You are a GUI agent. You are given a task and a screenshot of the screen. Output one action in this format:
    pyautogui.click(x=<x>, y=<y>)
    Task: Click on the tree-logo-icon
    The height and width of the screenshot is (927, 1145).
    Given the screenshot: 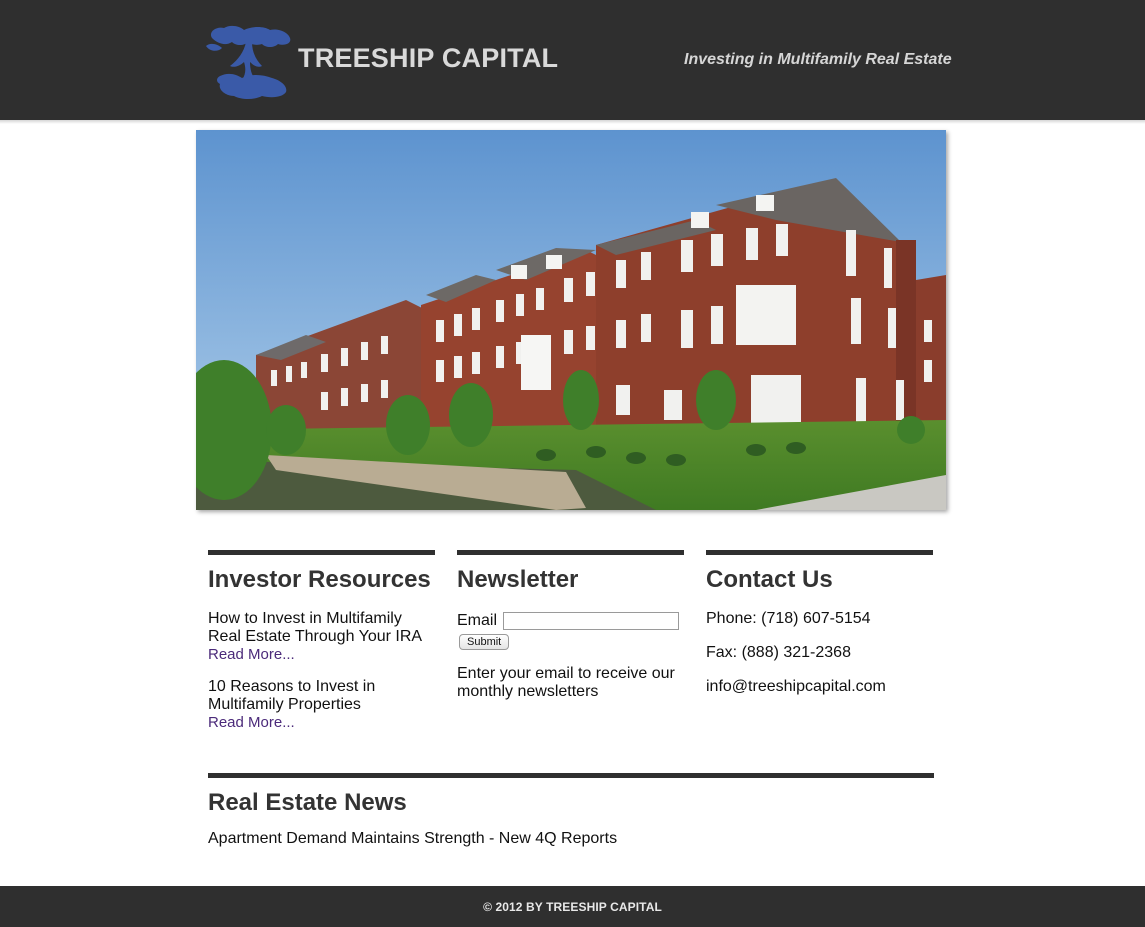 What is the action you would take?
    pyautogui.click(x=249, y=62)
    